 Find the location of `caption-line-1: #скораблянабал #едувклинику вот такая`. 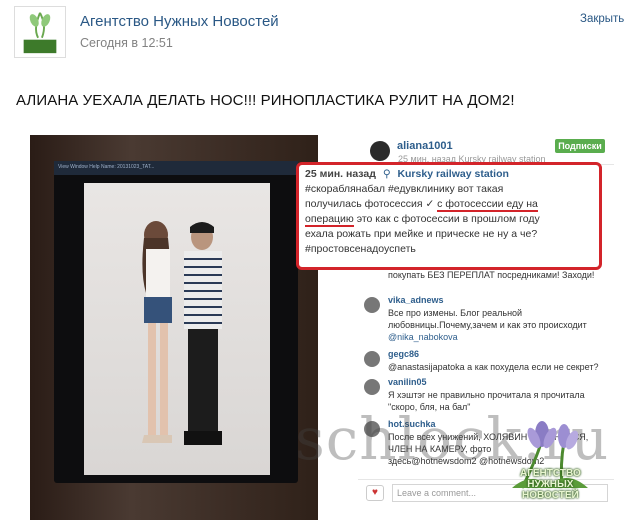

caption-line-1: #скораблянабал #едувклинику вот такая is located at coordinates (404, 189).